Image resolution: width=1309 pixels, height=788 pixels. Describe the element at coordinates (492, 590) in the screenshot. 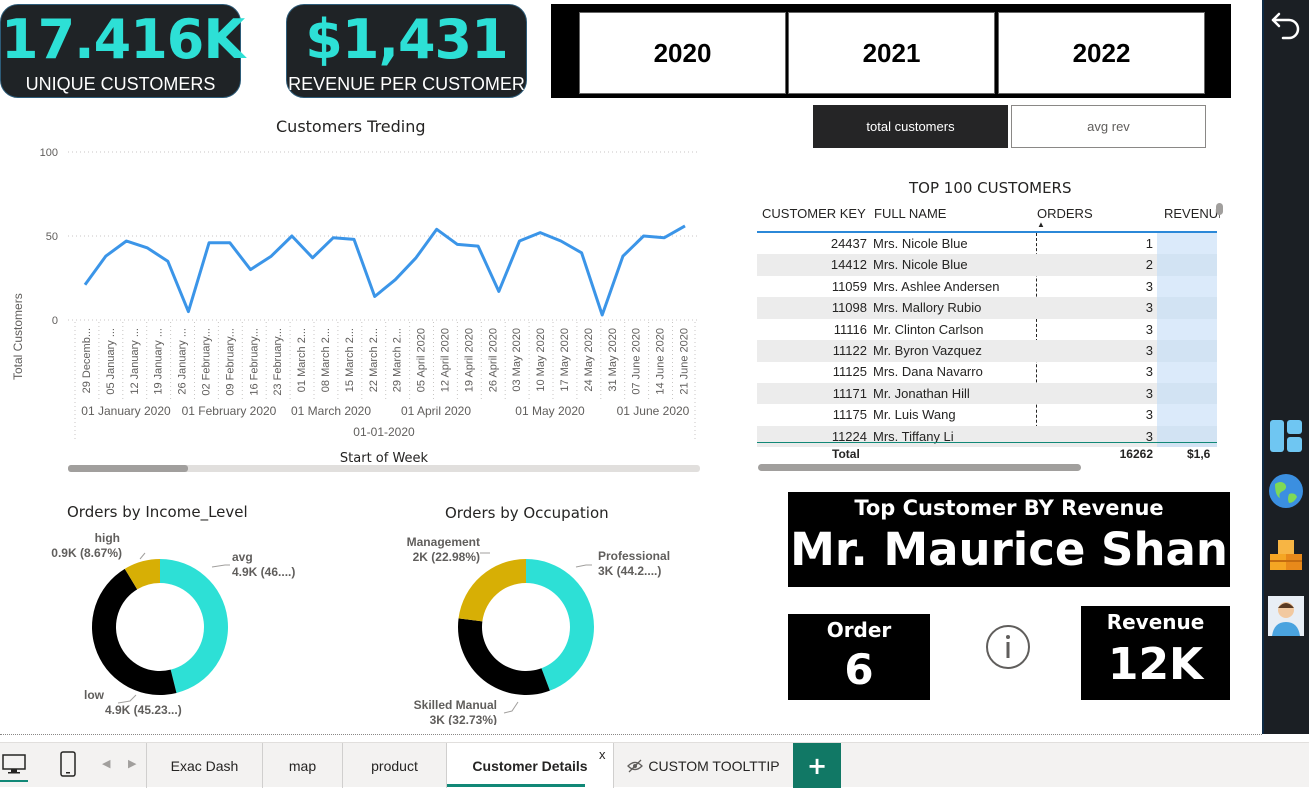

I see `occupation-slice-management` at that location.